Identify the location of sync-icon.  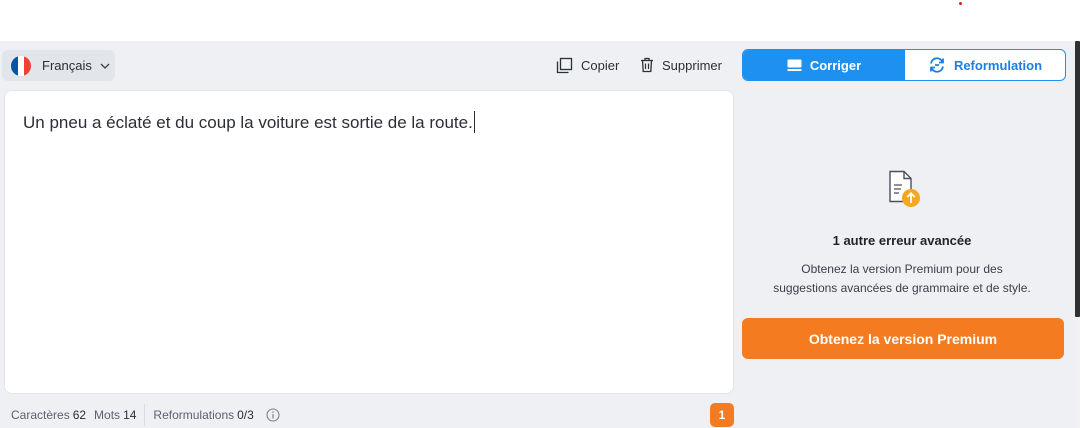
(937, 65).